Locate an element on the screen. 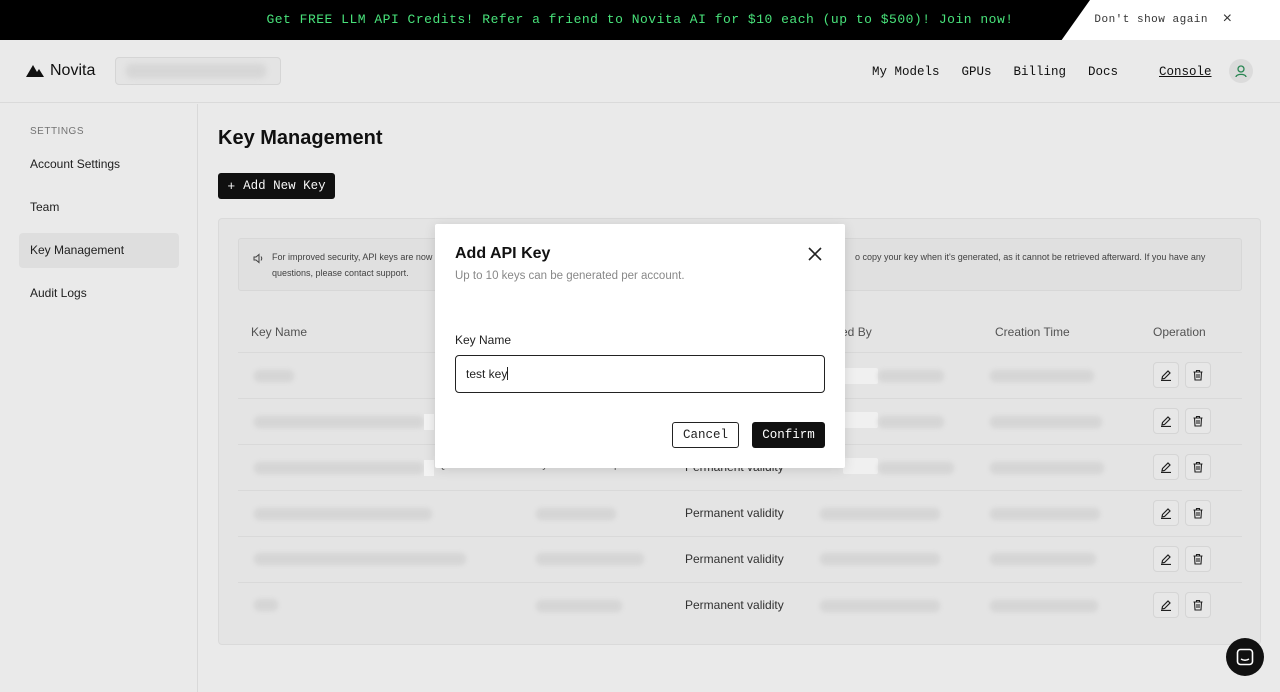 This screenshot has width=1280, height=692. banner-close-icon: × is located at coordinates (1227, 19).